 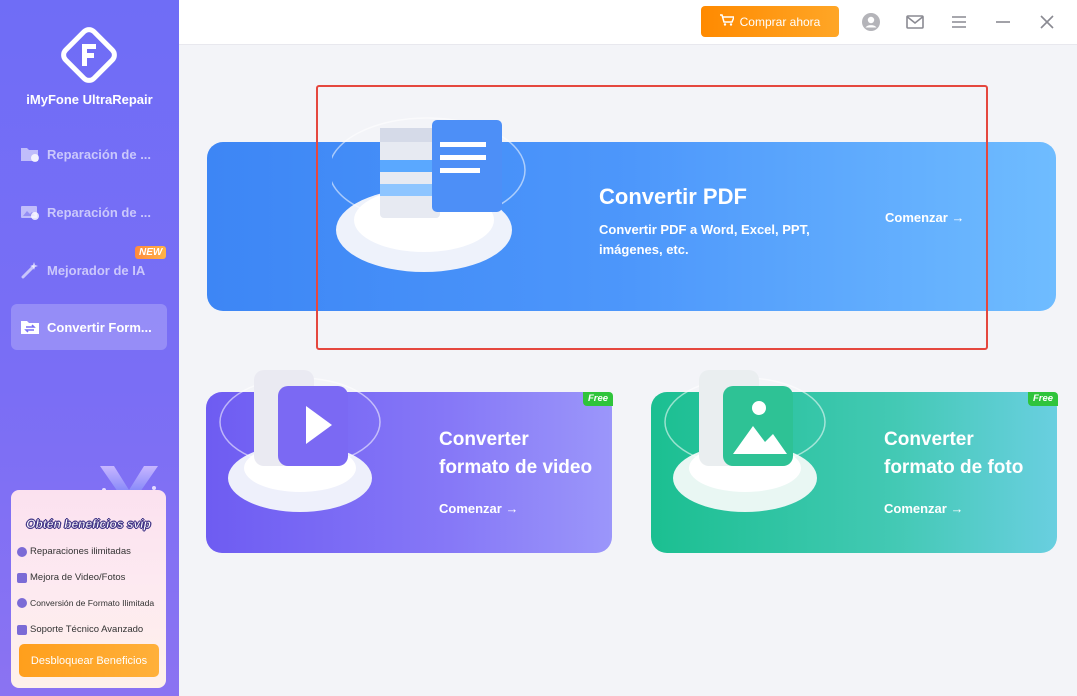 What do you see at coordinates (88, 524) in the screenshot?
I see `promo-title: Obtén beneficios svip` at bounding box center [88, 524].